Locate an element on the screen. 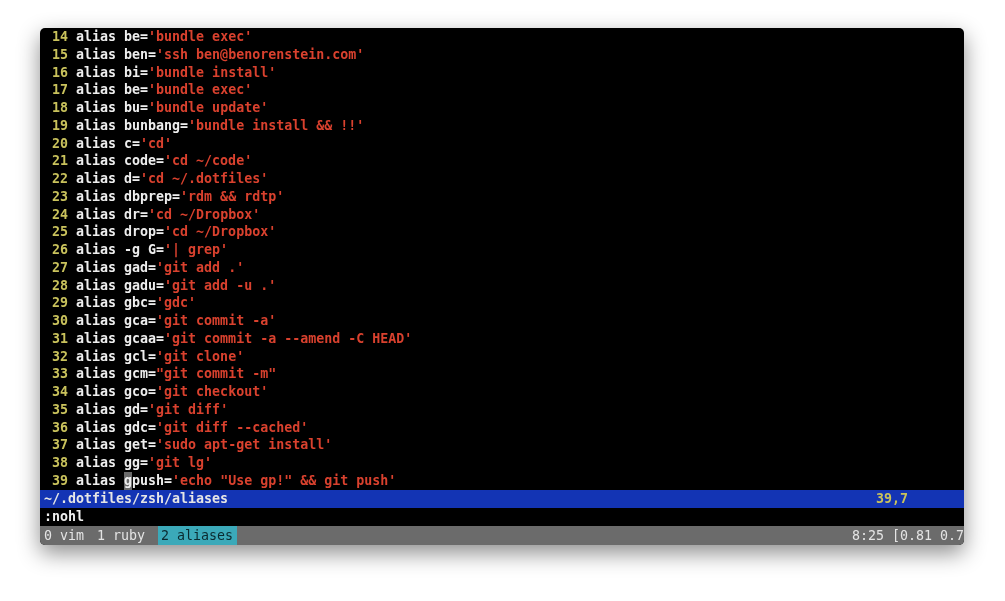  cursor-position: 39,7 is located at coordinates (893, 499).